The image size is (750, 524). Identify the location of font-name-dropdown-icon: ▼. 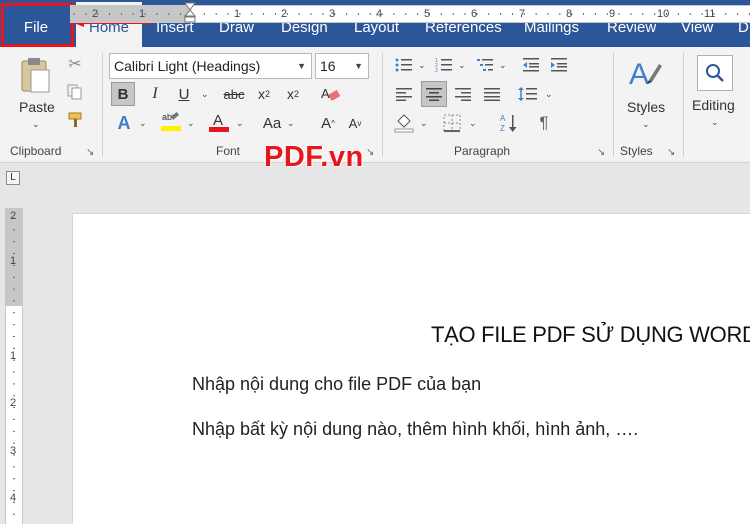
(301, 66).